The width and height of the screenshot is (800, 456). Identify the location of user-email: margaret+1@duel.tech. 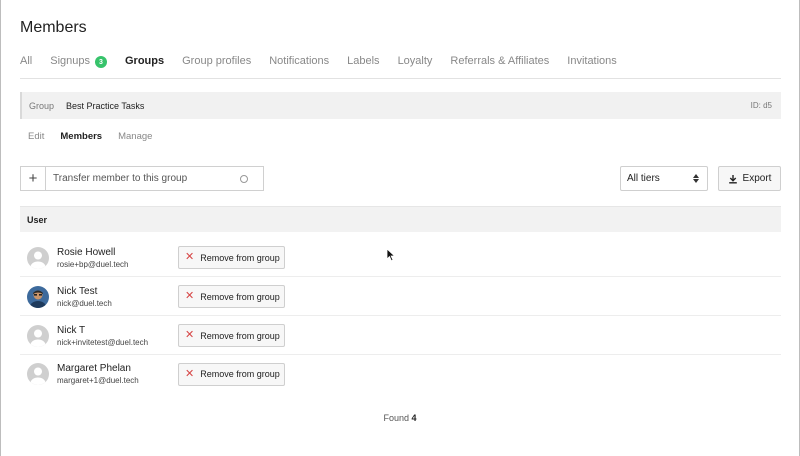
(98, 380).